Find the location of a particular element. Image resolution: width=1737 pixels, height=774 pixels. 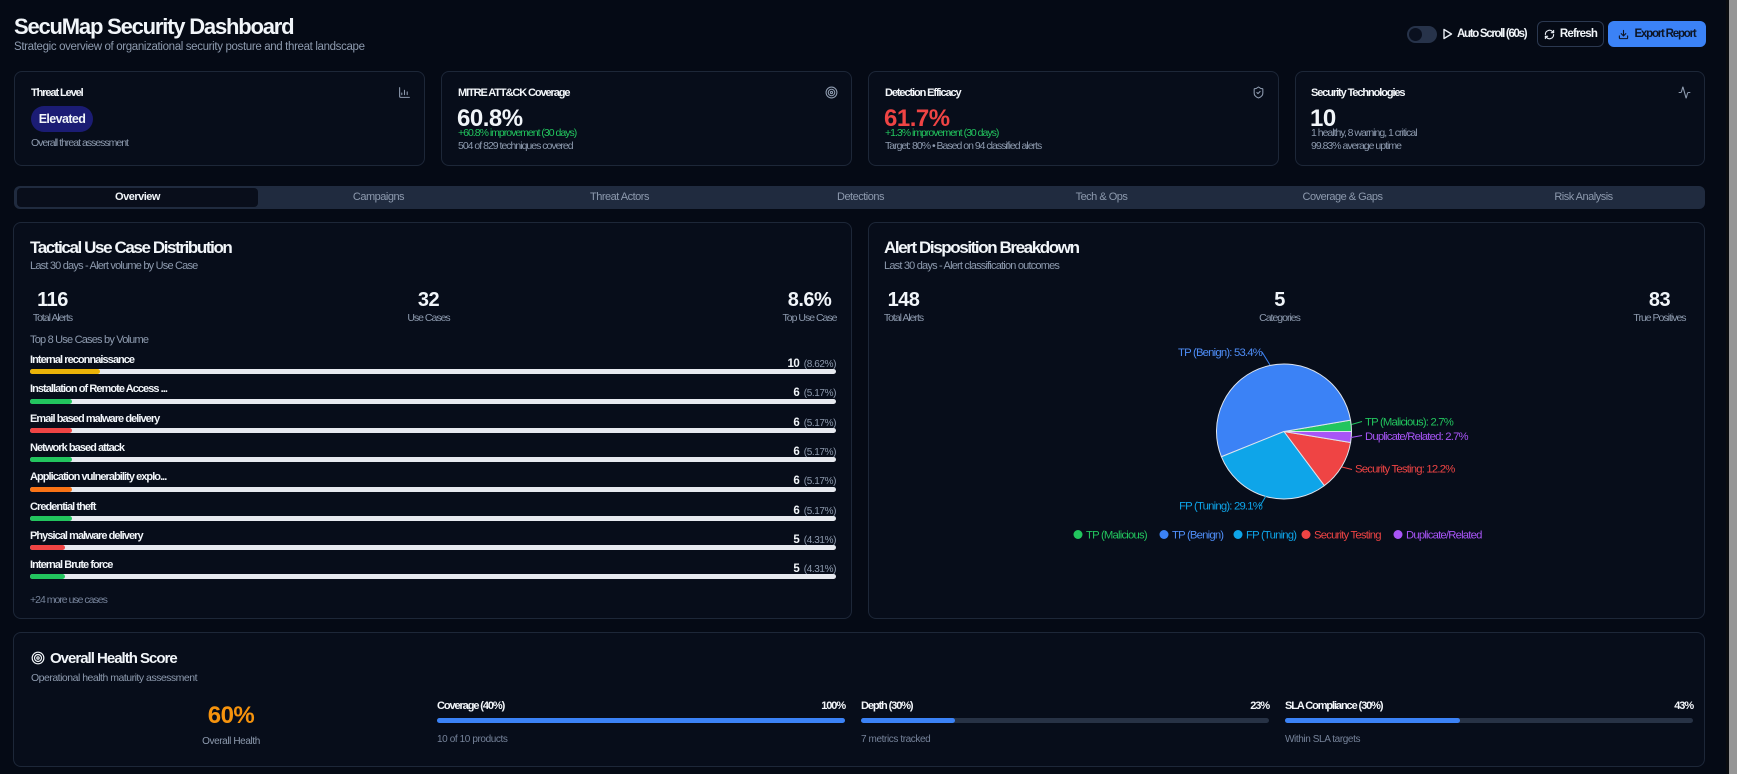

svg-text: TP (Malicious): 2.7% is located at coordinates (1409, 423).